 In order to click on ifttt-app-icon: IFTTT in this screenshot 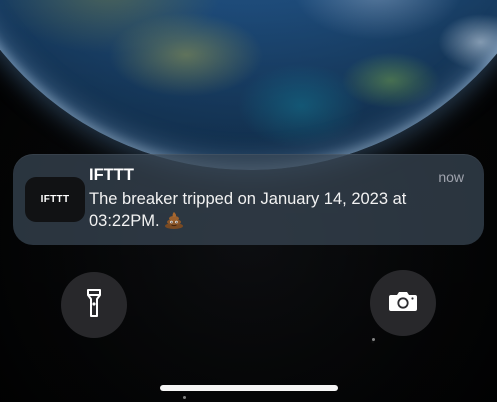, I will do `click(55, 199)`.